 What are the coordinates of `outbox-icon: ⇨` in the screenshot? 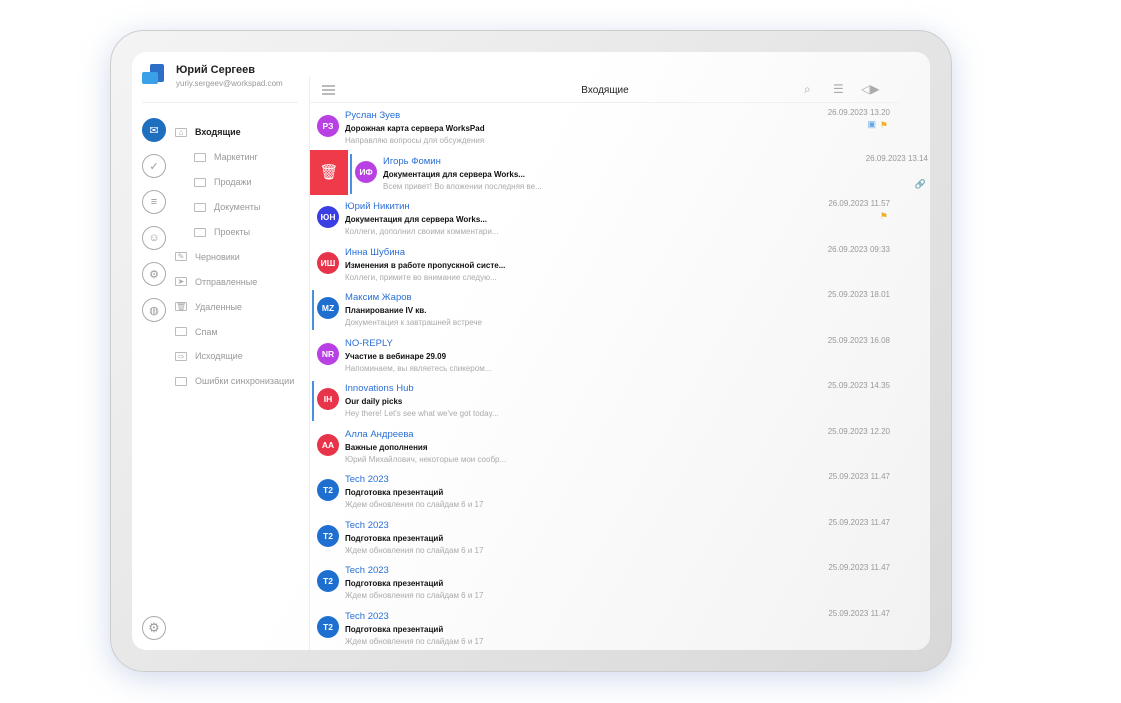 It's located at (181, 356).